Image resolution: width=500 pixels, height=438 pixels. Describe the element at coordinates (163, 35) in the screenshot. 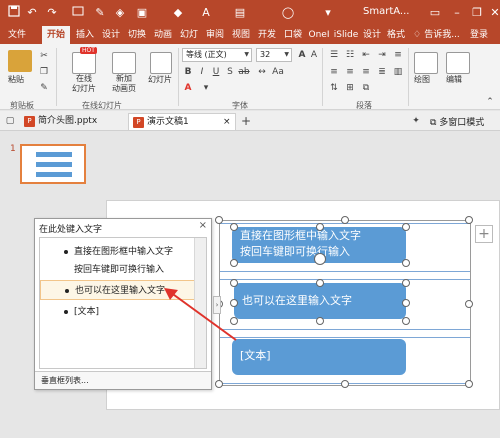

I see `tab-animations: 动画` at that location.